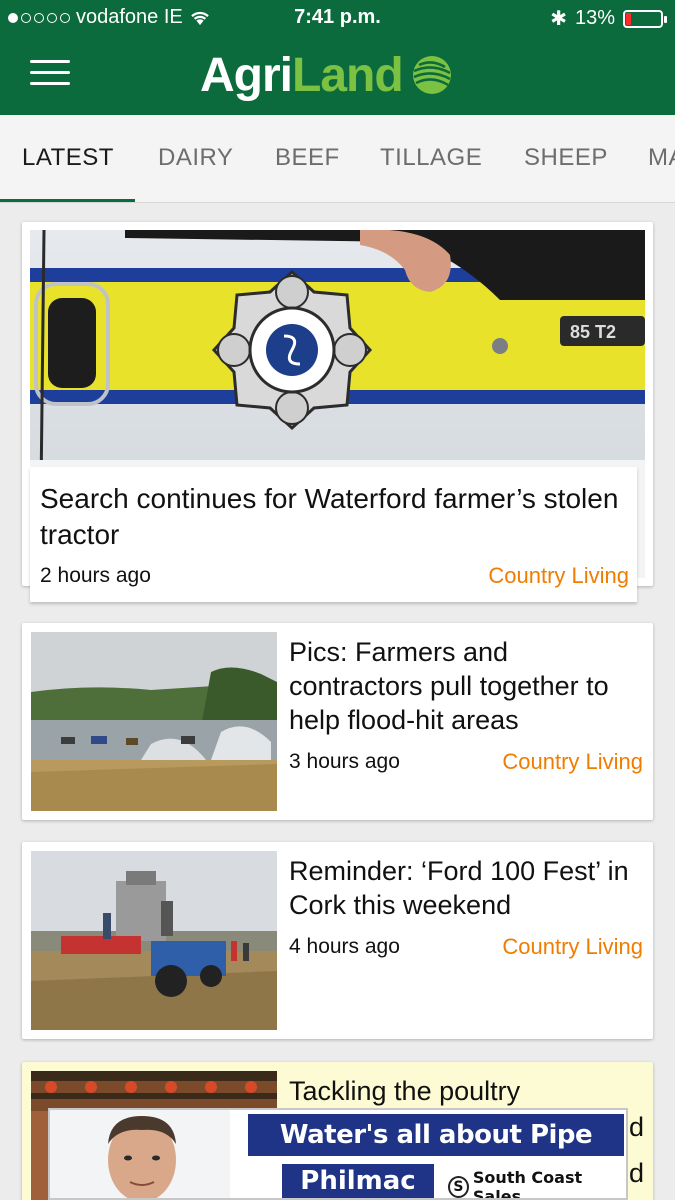 The height and width of the screenshot is (1200, 675). Describe the element at coordinates (527, 1184) in the screenshot. I see `ad-dealer-name: South Coast Sales` at that location.